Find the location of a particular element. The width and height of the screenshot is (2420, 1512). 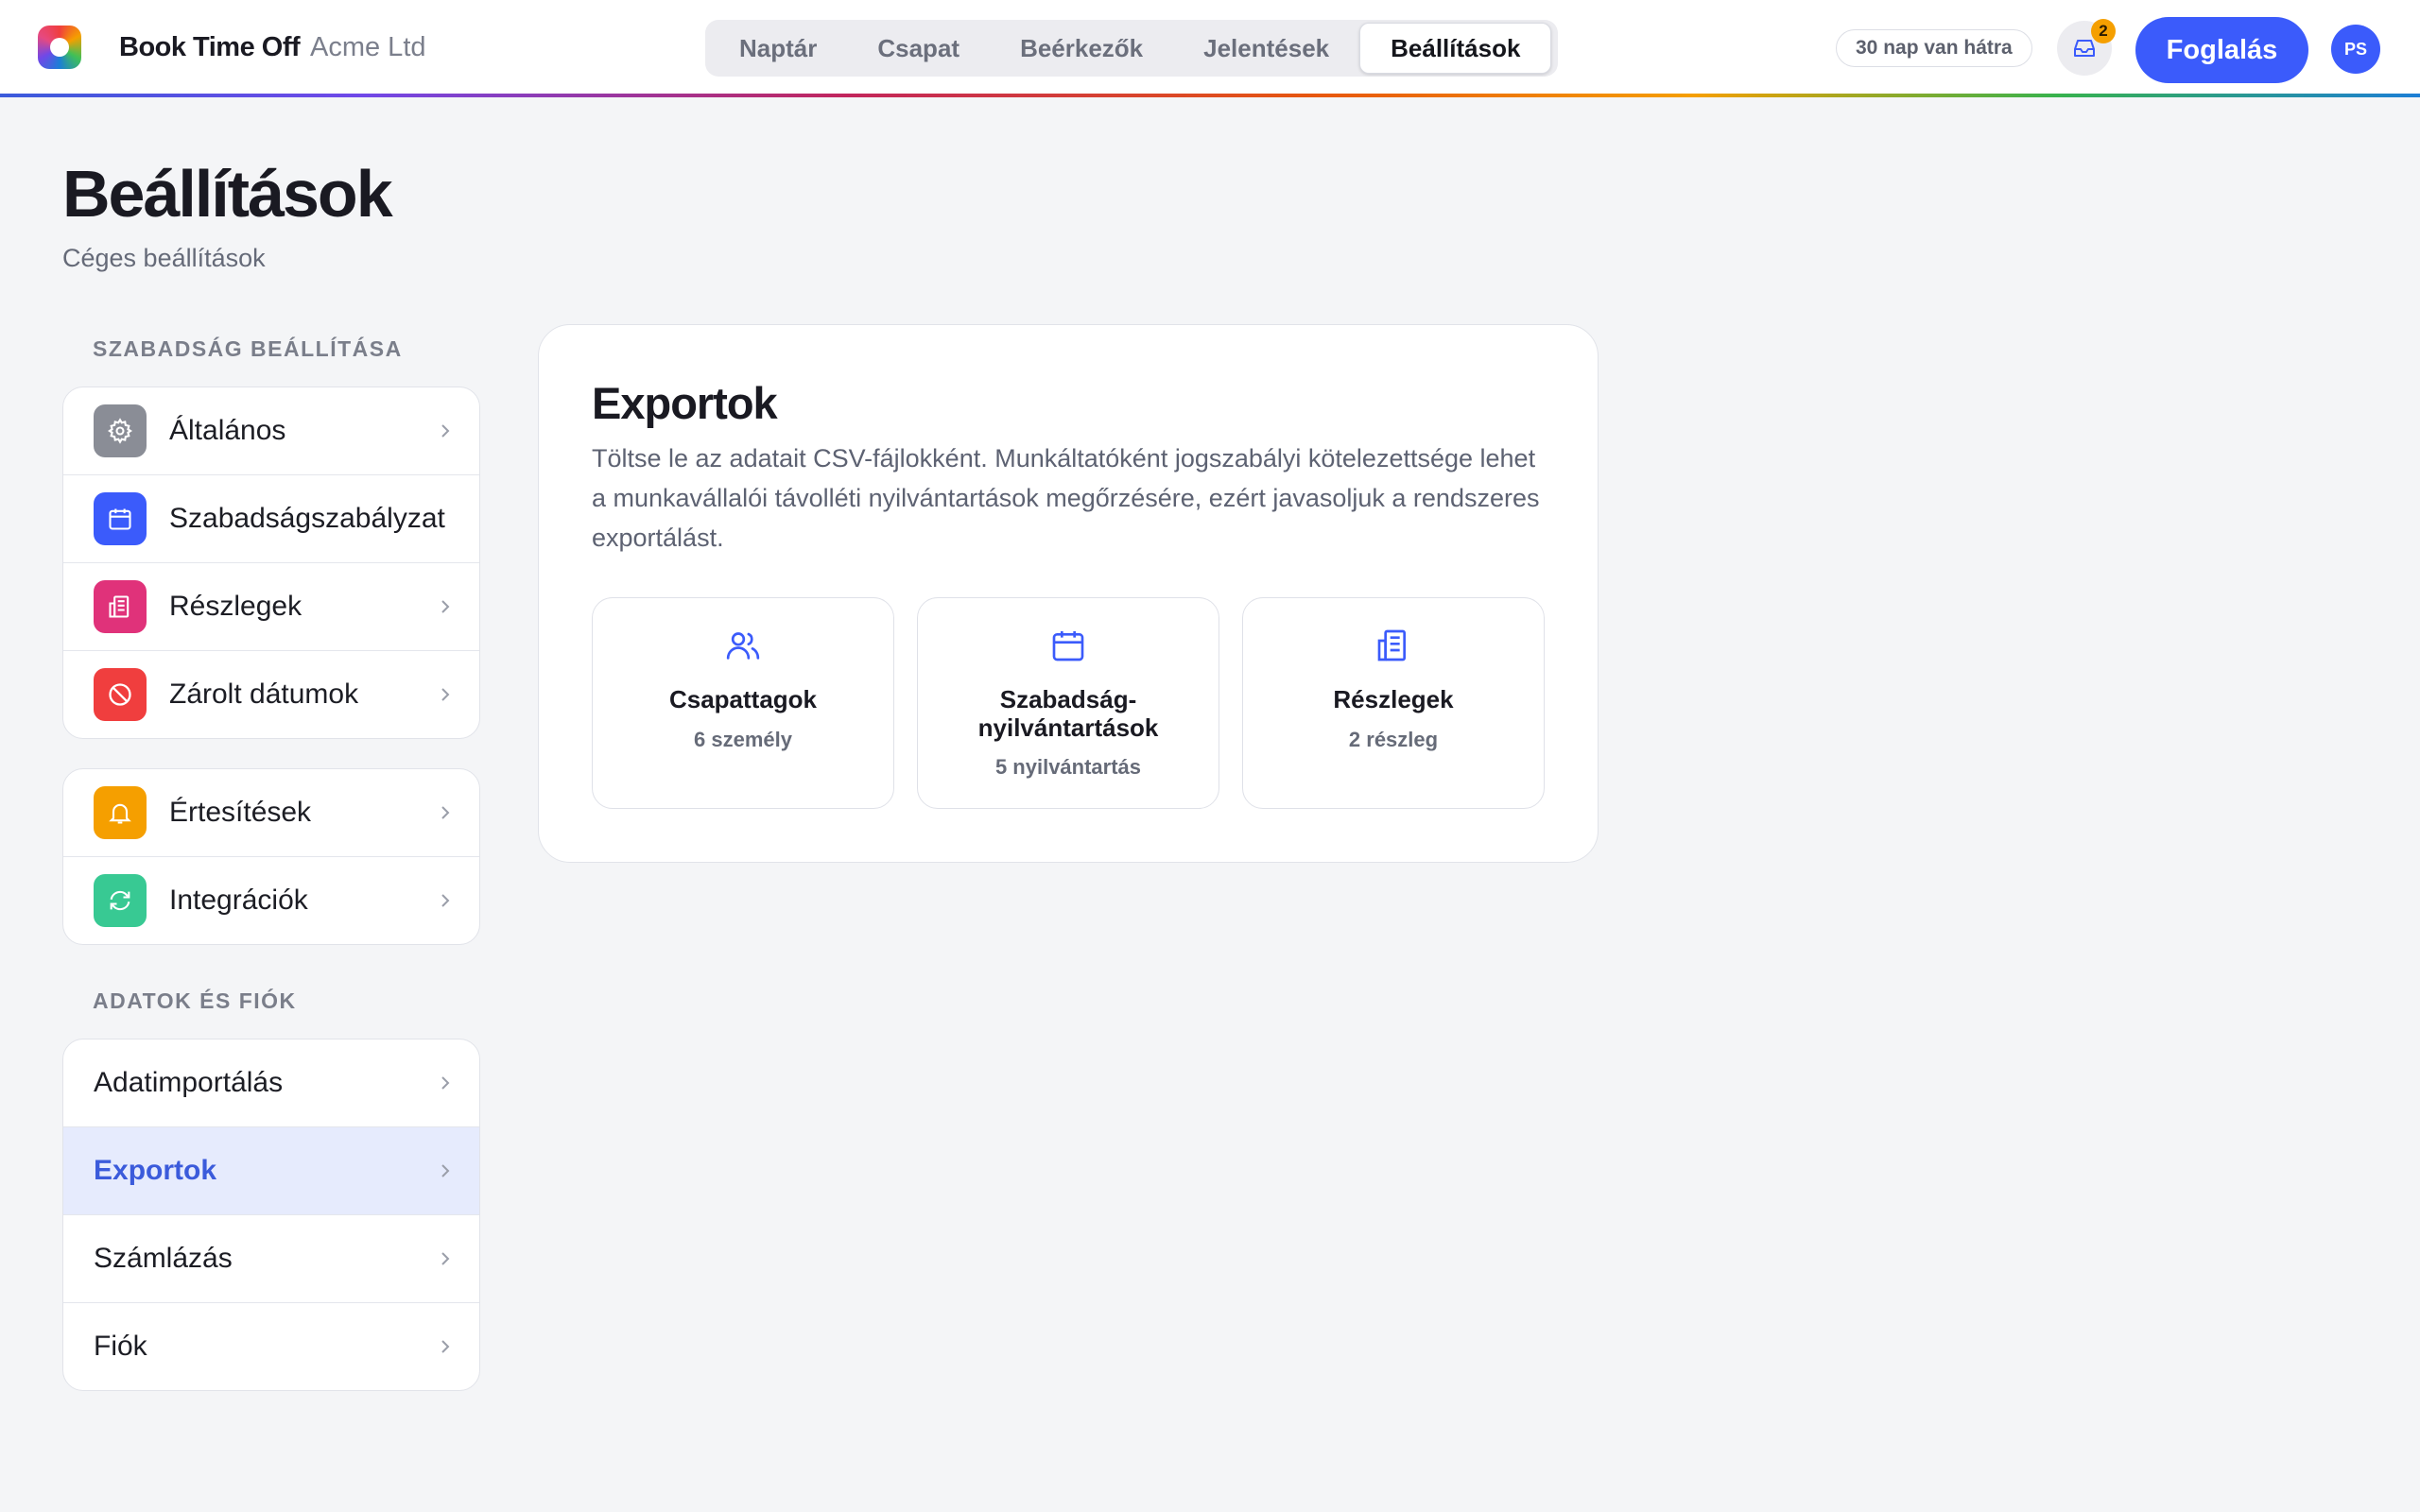

sidebar-item-notifications: Értesítések is located at coordinates (271, 813).